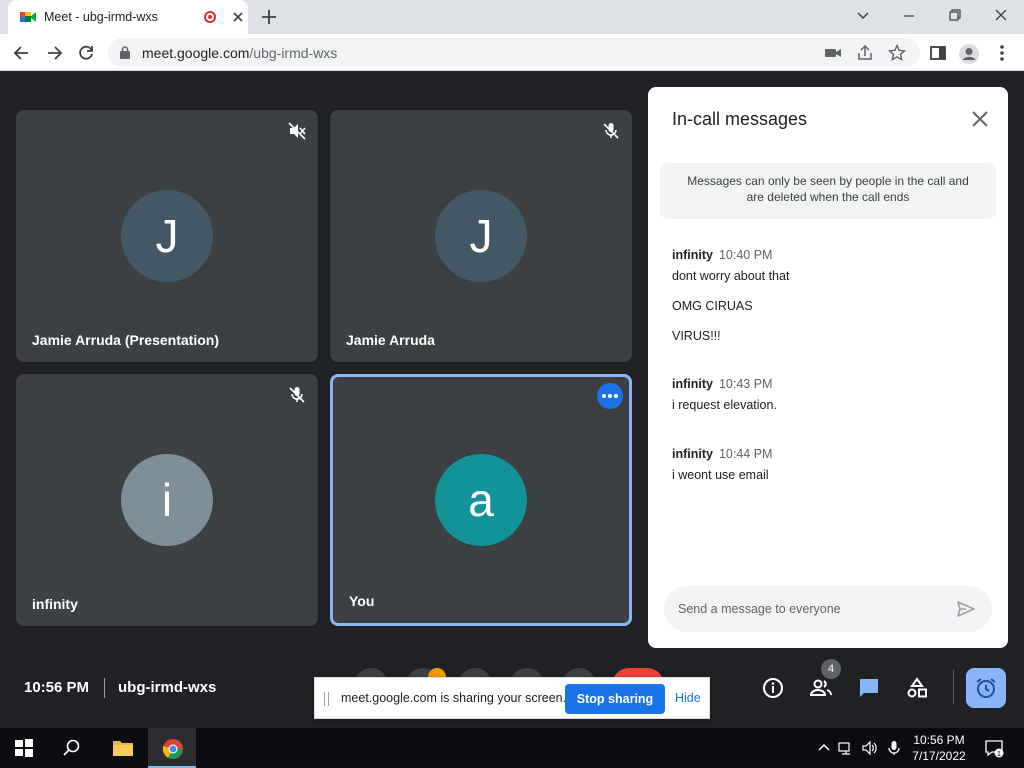  I want to click on meeting-clock: 10:56 PM, so click(57, 687).